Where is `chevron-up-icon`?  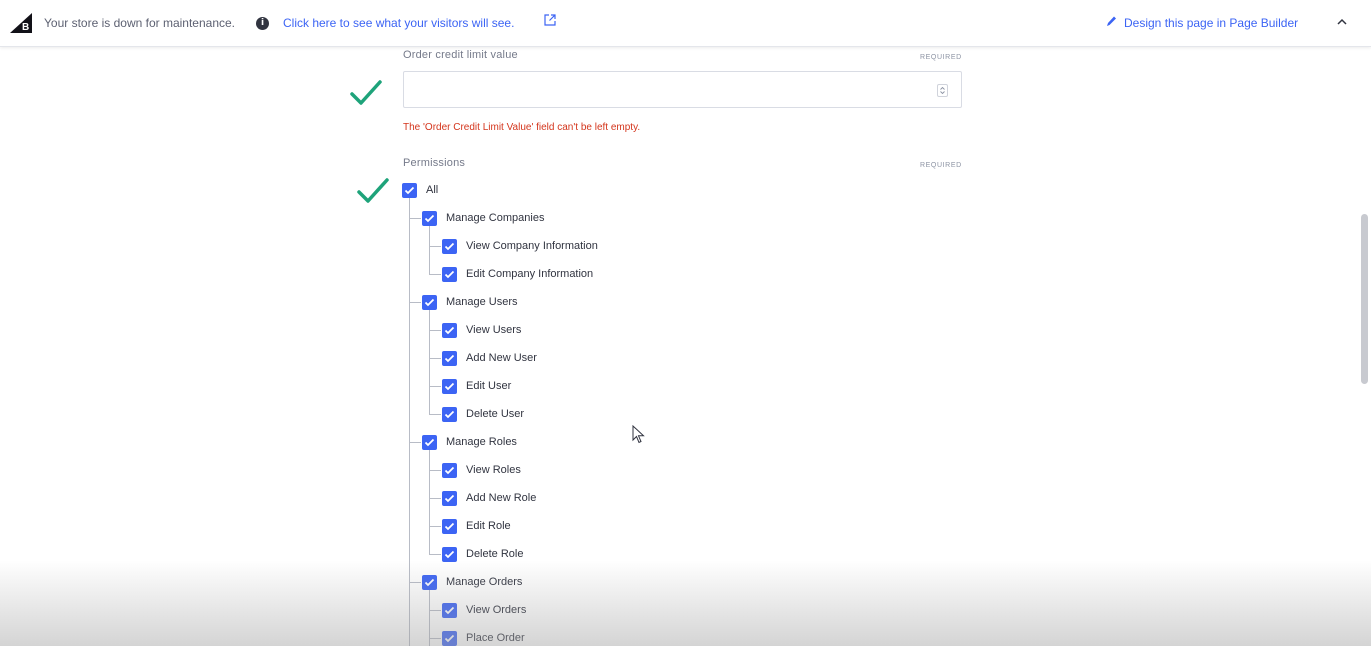
chevron-up-icon is located at coordinates (1342, 22).